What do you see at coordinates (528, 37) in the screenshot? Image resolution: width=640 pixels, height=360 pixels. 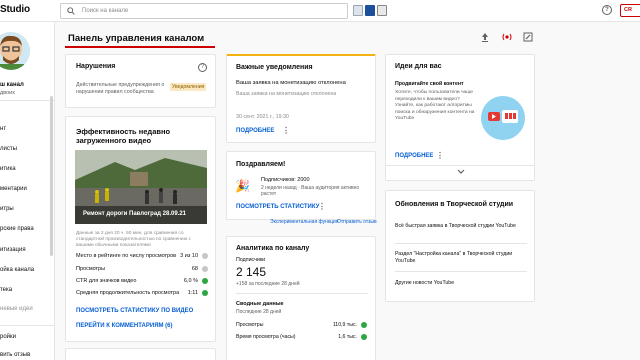 I see `edit-icon` at bounding box center [528, 37].